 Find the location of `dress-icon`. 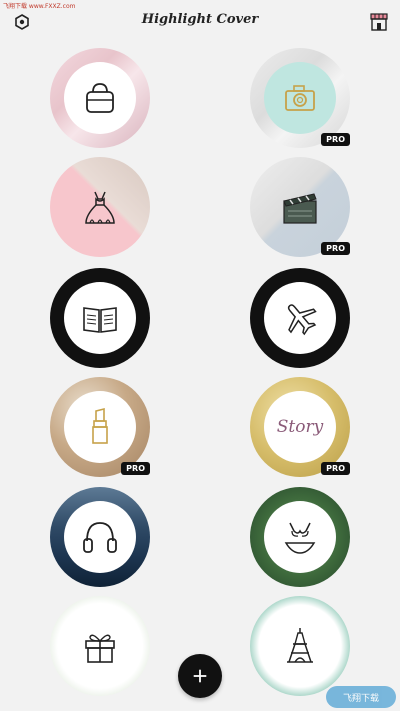

dress-icon is located at coordinates (100, 207).